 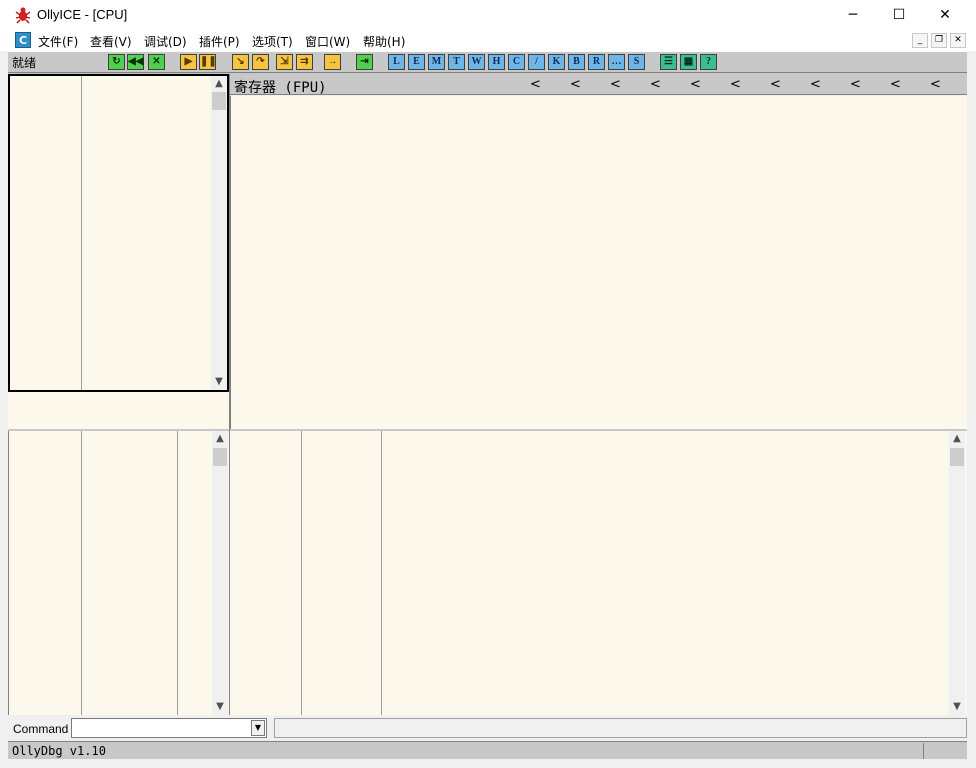 What do you see at coordinates (516, 62) in the screenshot?
I see `cpu-window-button: C` at bounding box center [516, 62].